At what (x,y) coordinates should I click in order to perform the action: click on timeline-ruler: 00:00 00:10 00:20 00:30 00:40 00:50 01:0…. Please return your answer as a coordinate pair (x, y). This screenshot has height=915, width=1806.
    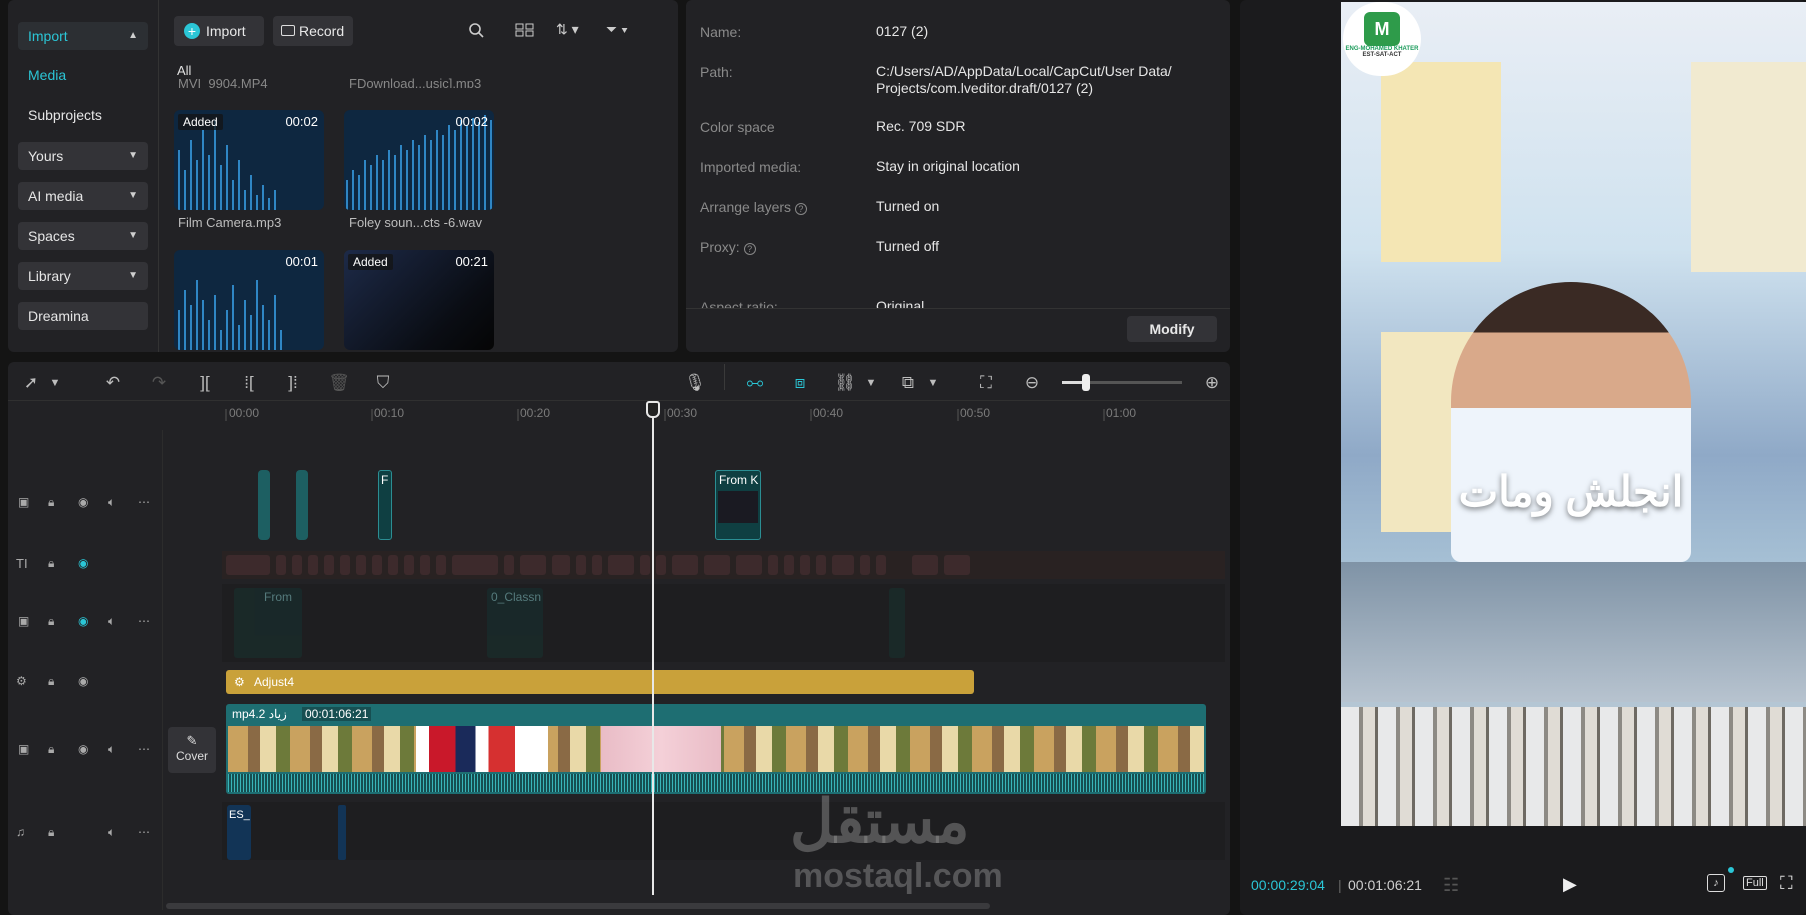
    Looking at the image, I should click on (725, 412).